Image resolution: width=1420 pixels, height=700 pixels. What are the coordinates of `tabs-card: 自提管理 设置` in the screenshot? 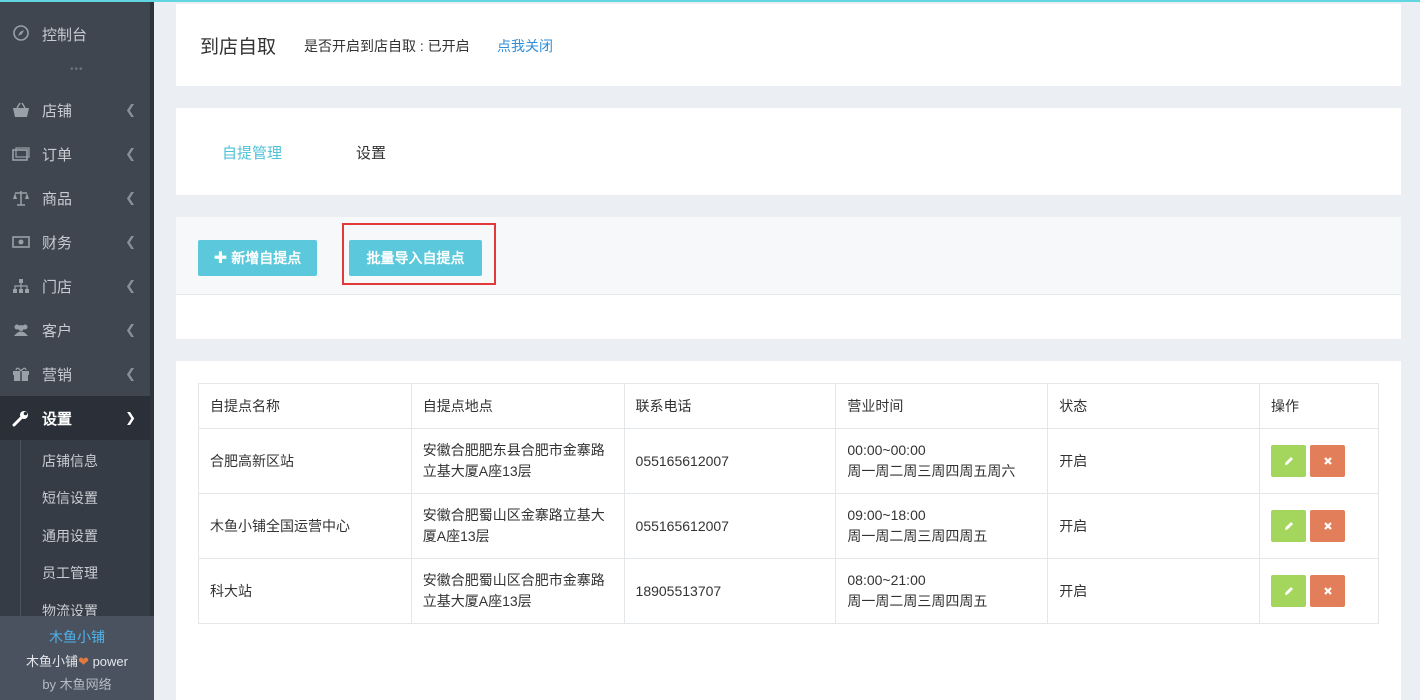 It's located at (788, 151).